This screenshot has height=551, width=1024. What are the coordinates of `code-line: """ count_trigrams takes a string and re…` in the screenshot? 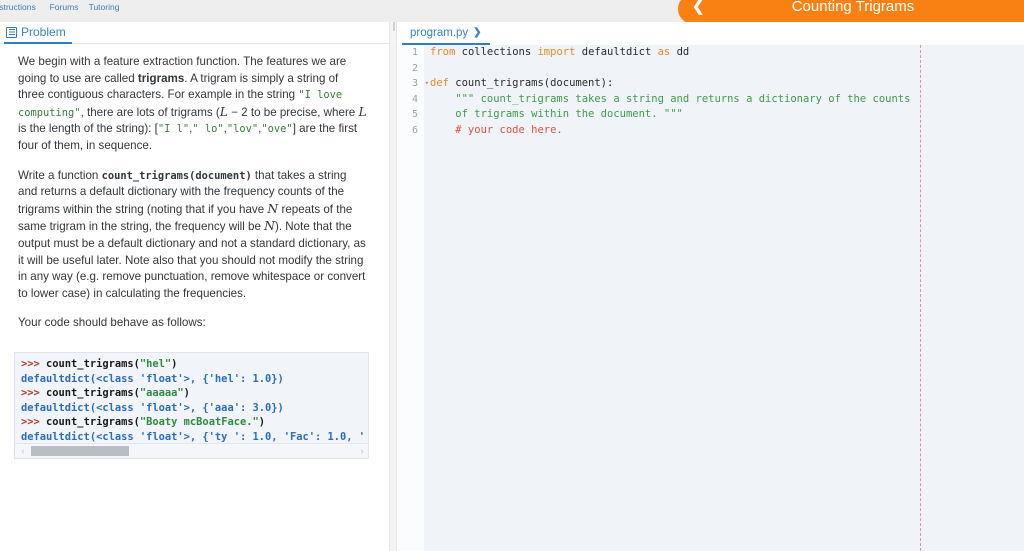 It's located at (727, 100).